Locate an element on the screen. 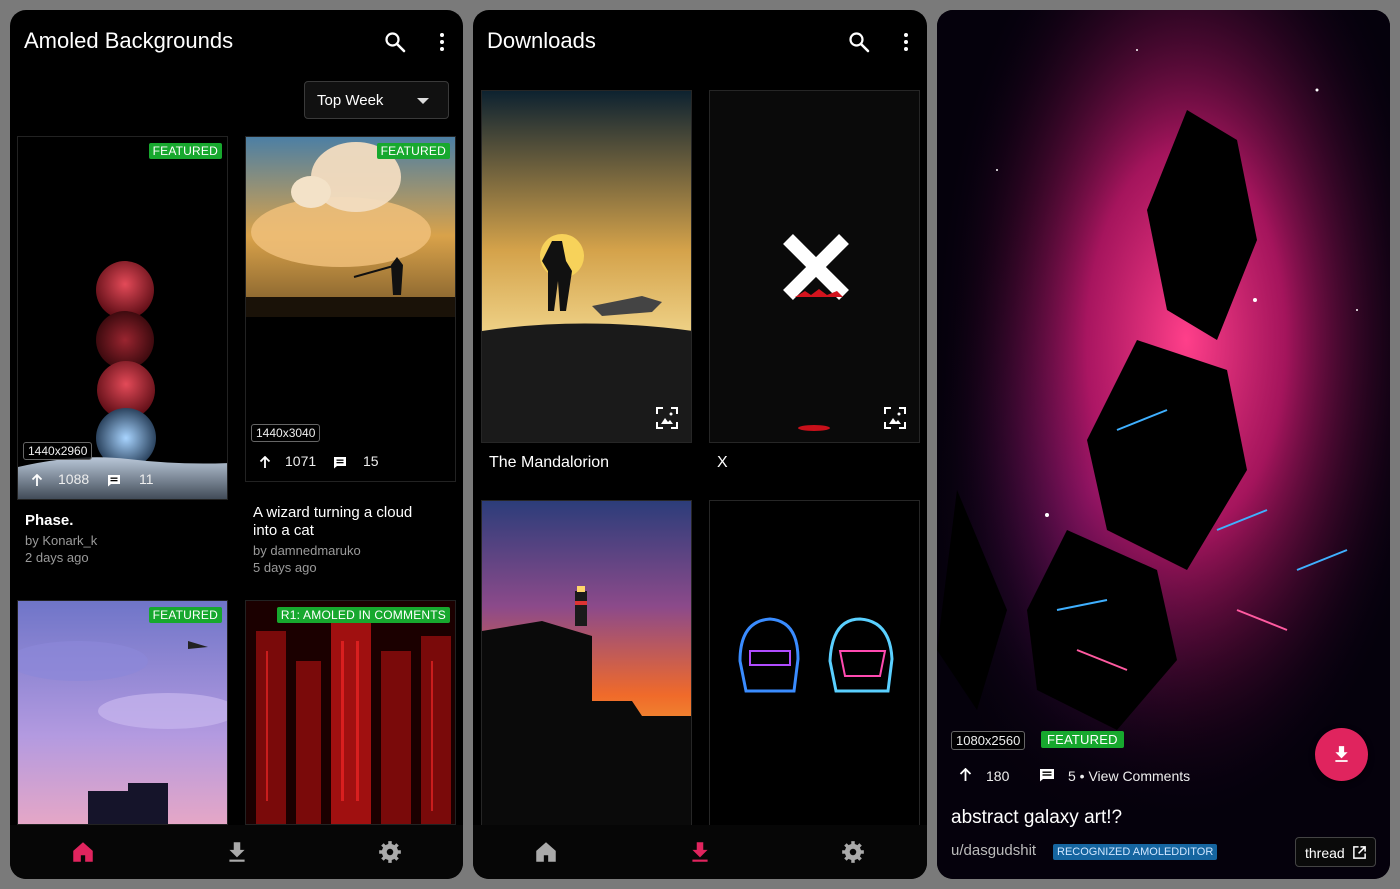  x-artwork is located at coordinates (814, 266).